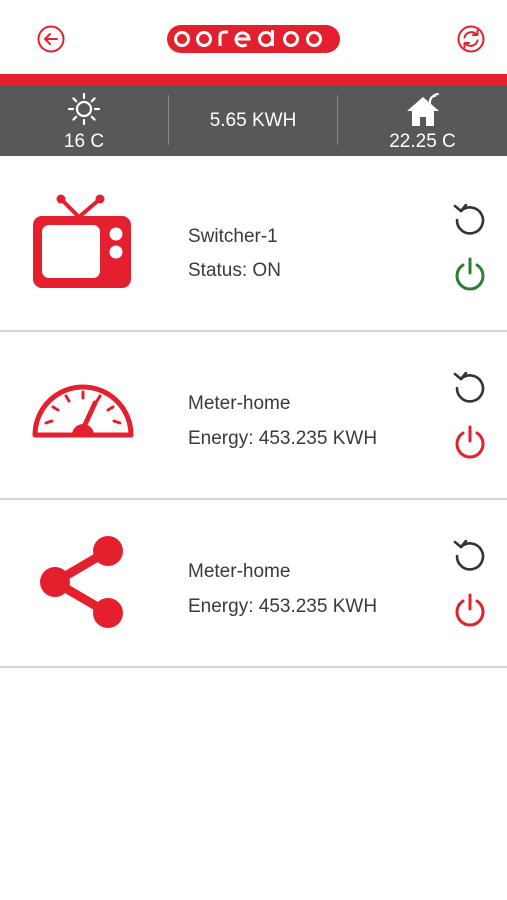  What do you see at coordinates (83, 244) in the screenshot?
I see `tv-icon` at bounding box center [83, 244].